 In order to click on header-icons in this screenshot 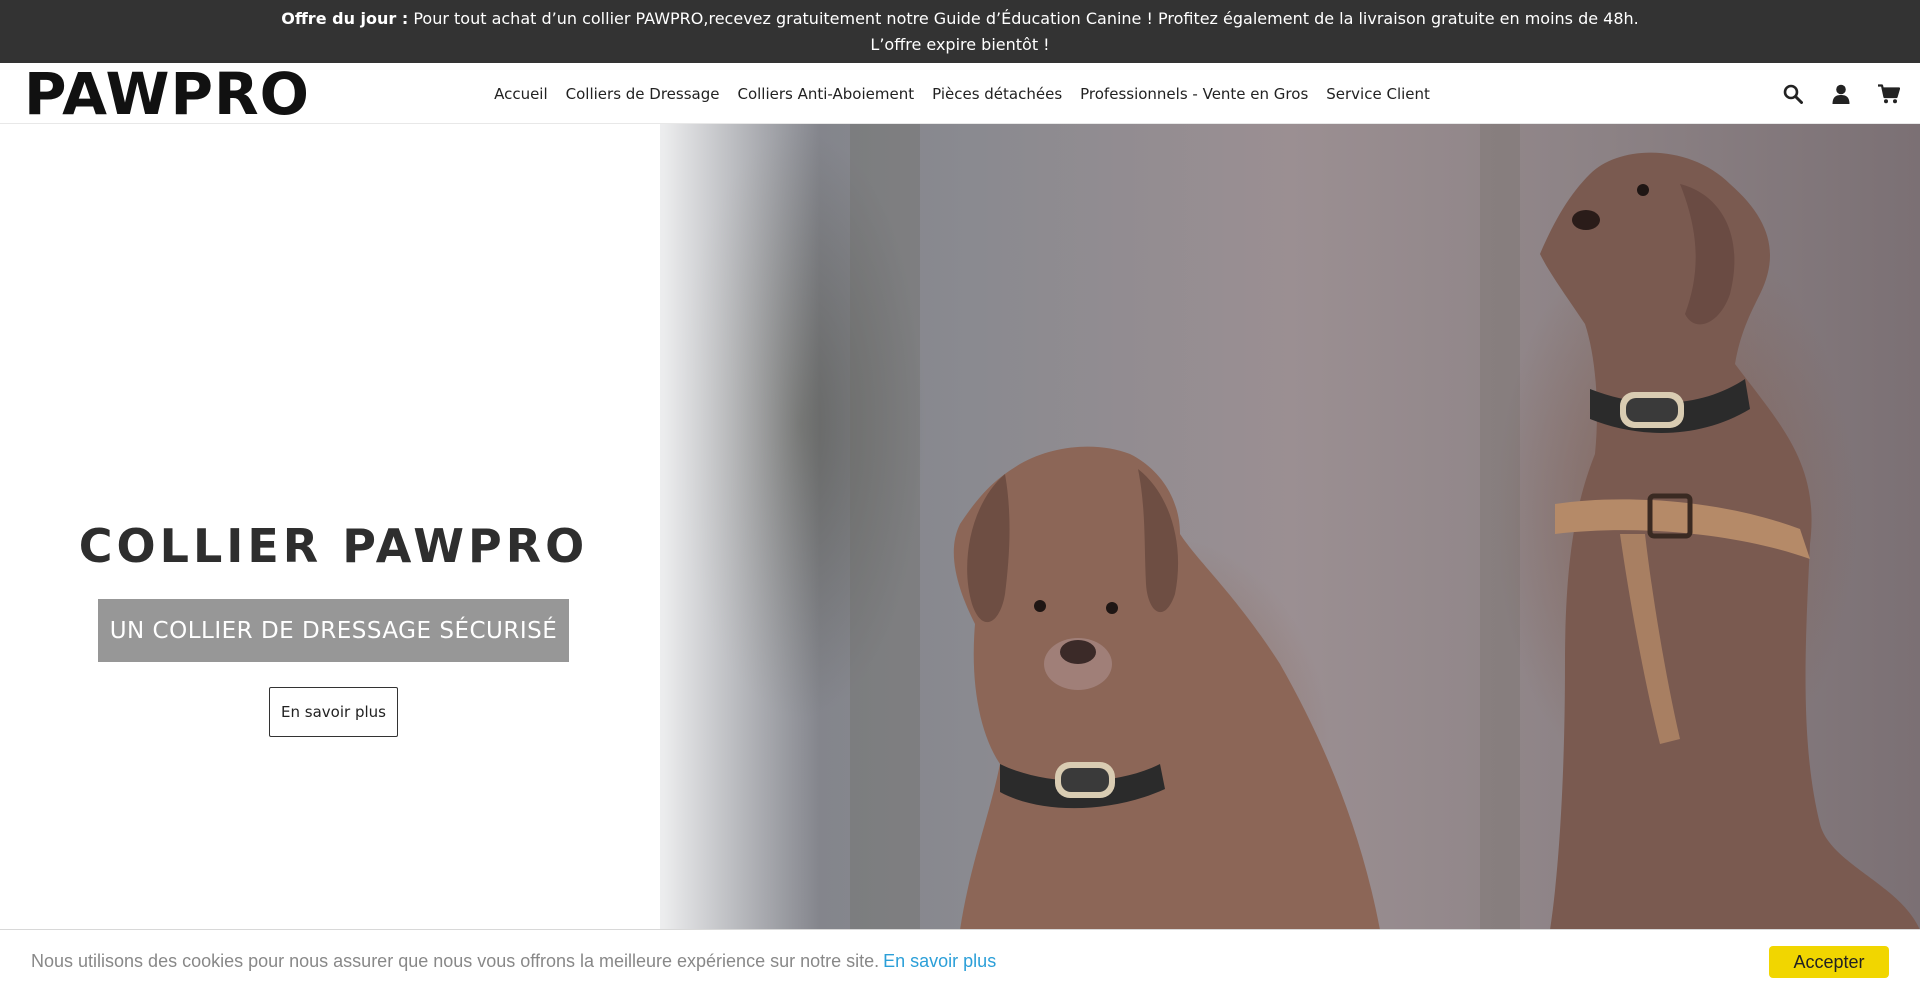, I will do `click(1841, 93)`.